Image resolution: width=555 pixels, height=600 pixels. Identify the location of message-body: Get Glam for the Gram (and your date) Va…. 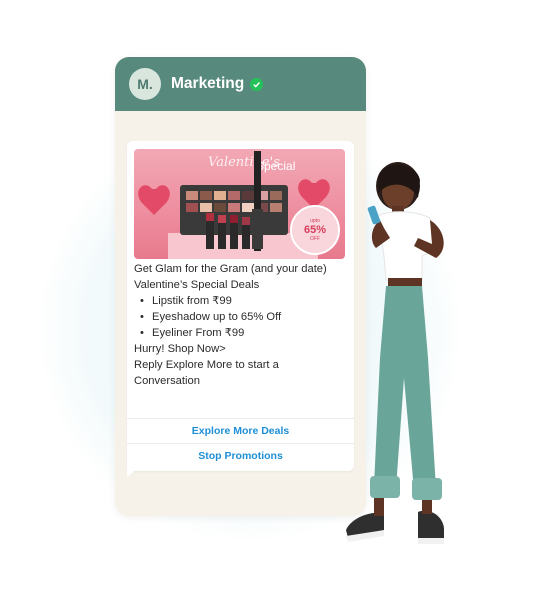
(240, 325).